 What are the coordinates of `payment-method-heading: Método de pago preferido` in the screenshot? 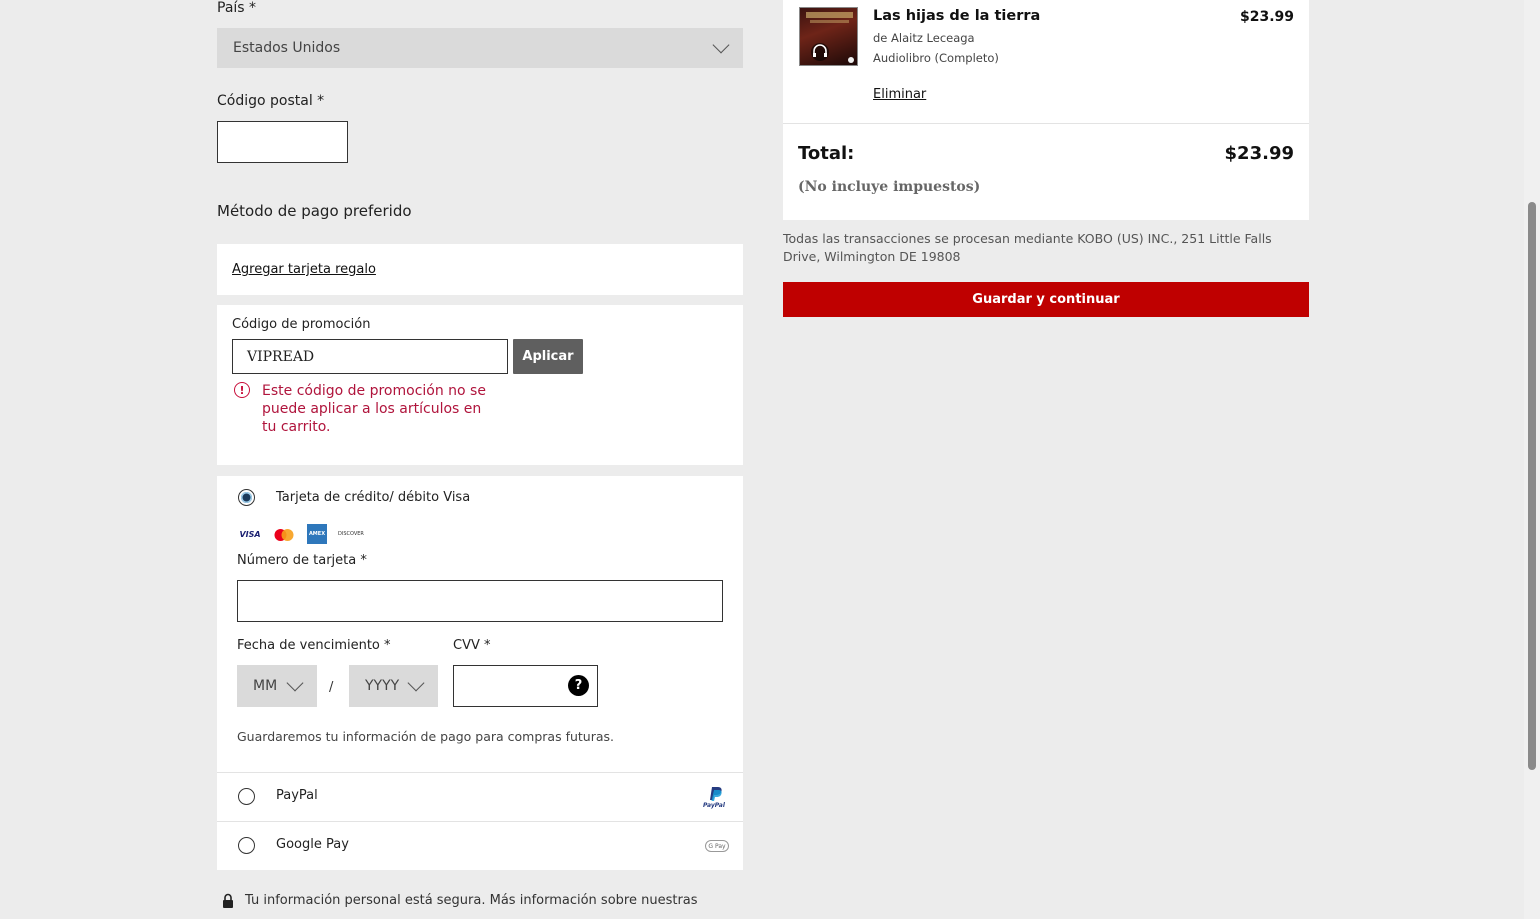 It's located at (314, 211).